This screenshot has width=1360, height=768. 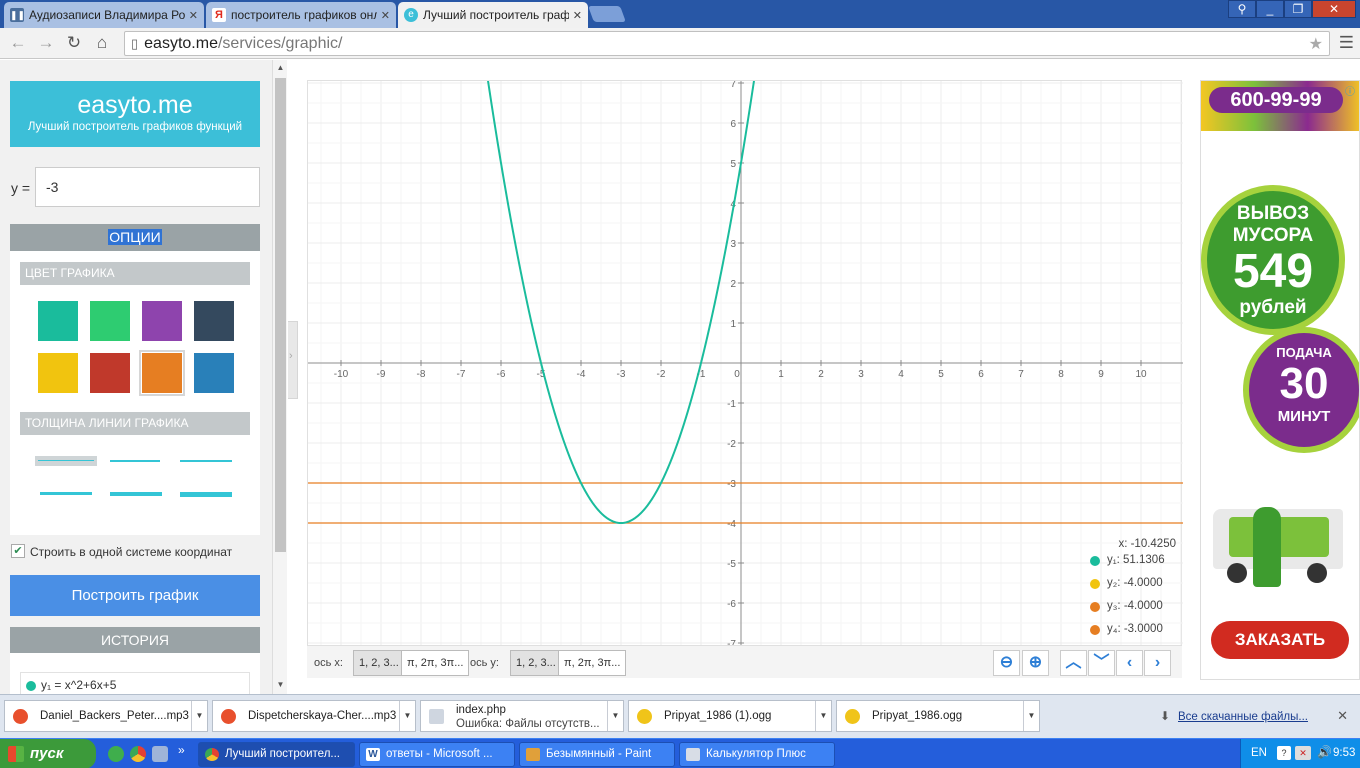 What do you see at coordinates (1273, 271) in the screenshot?
I see `ad-price: 549` at bounding box center [1273, 271].